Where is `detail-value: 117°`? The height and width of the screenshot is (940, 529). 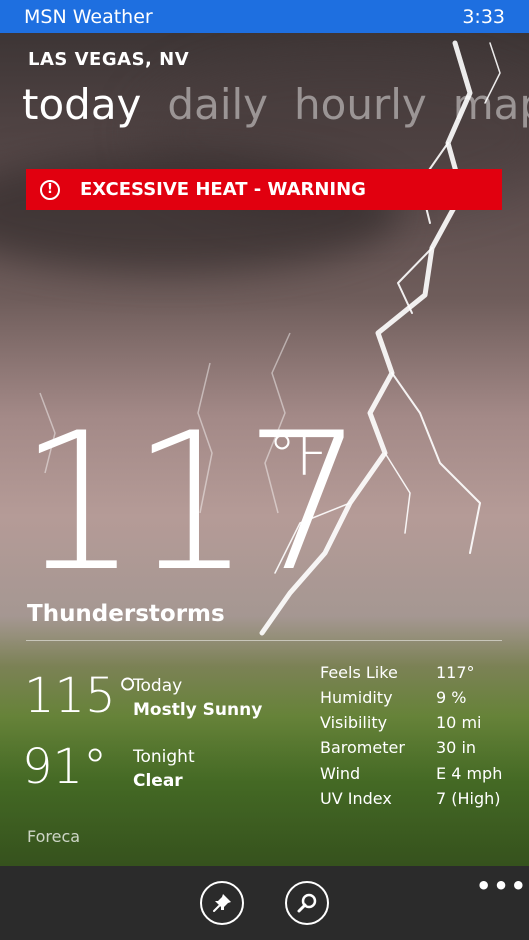 detail-value: 117° is located at coordinates (455, 672).